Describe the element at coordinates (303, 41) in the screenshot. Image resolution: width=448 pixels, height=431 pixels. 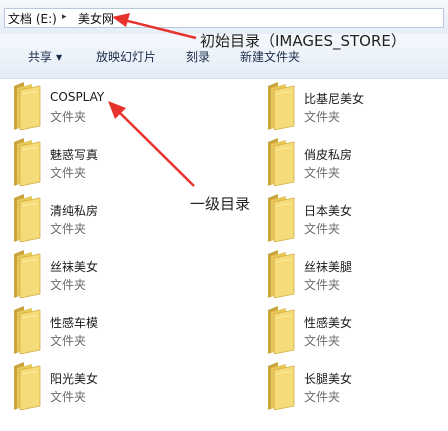
I see `annotation-initial-dir: 初始目录（IMAGES_STORE）` at that location.